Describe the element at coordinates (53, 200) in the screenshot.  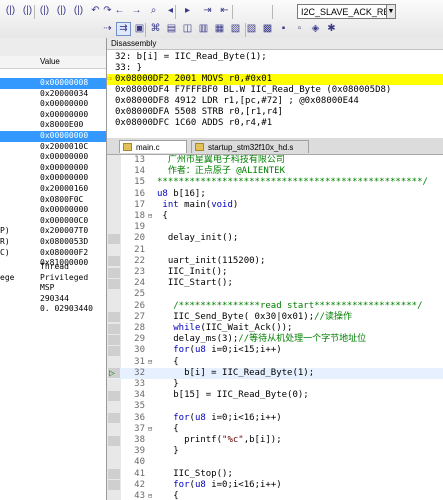
I see `register-row: 0x0800F0C` at that location.